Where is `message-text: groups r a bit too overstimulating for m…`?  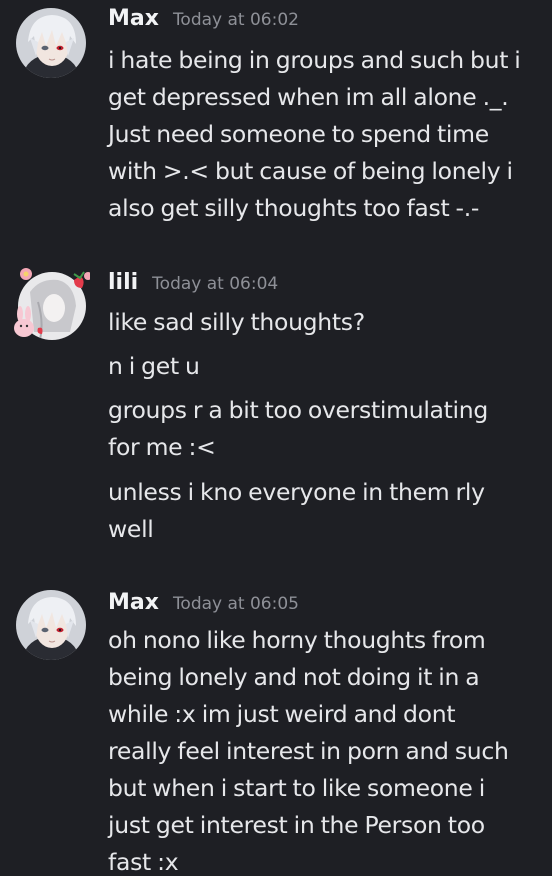 message-text: groups r a bit too overstimulating for m… is located at coordinates (298, 428).